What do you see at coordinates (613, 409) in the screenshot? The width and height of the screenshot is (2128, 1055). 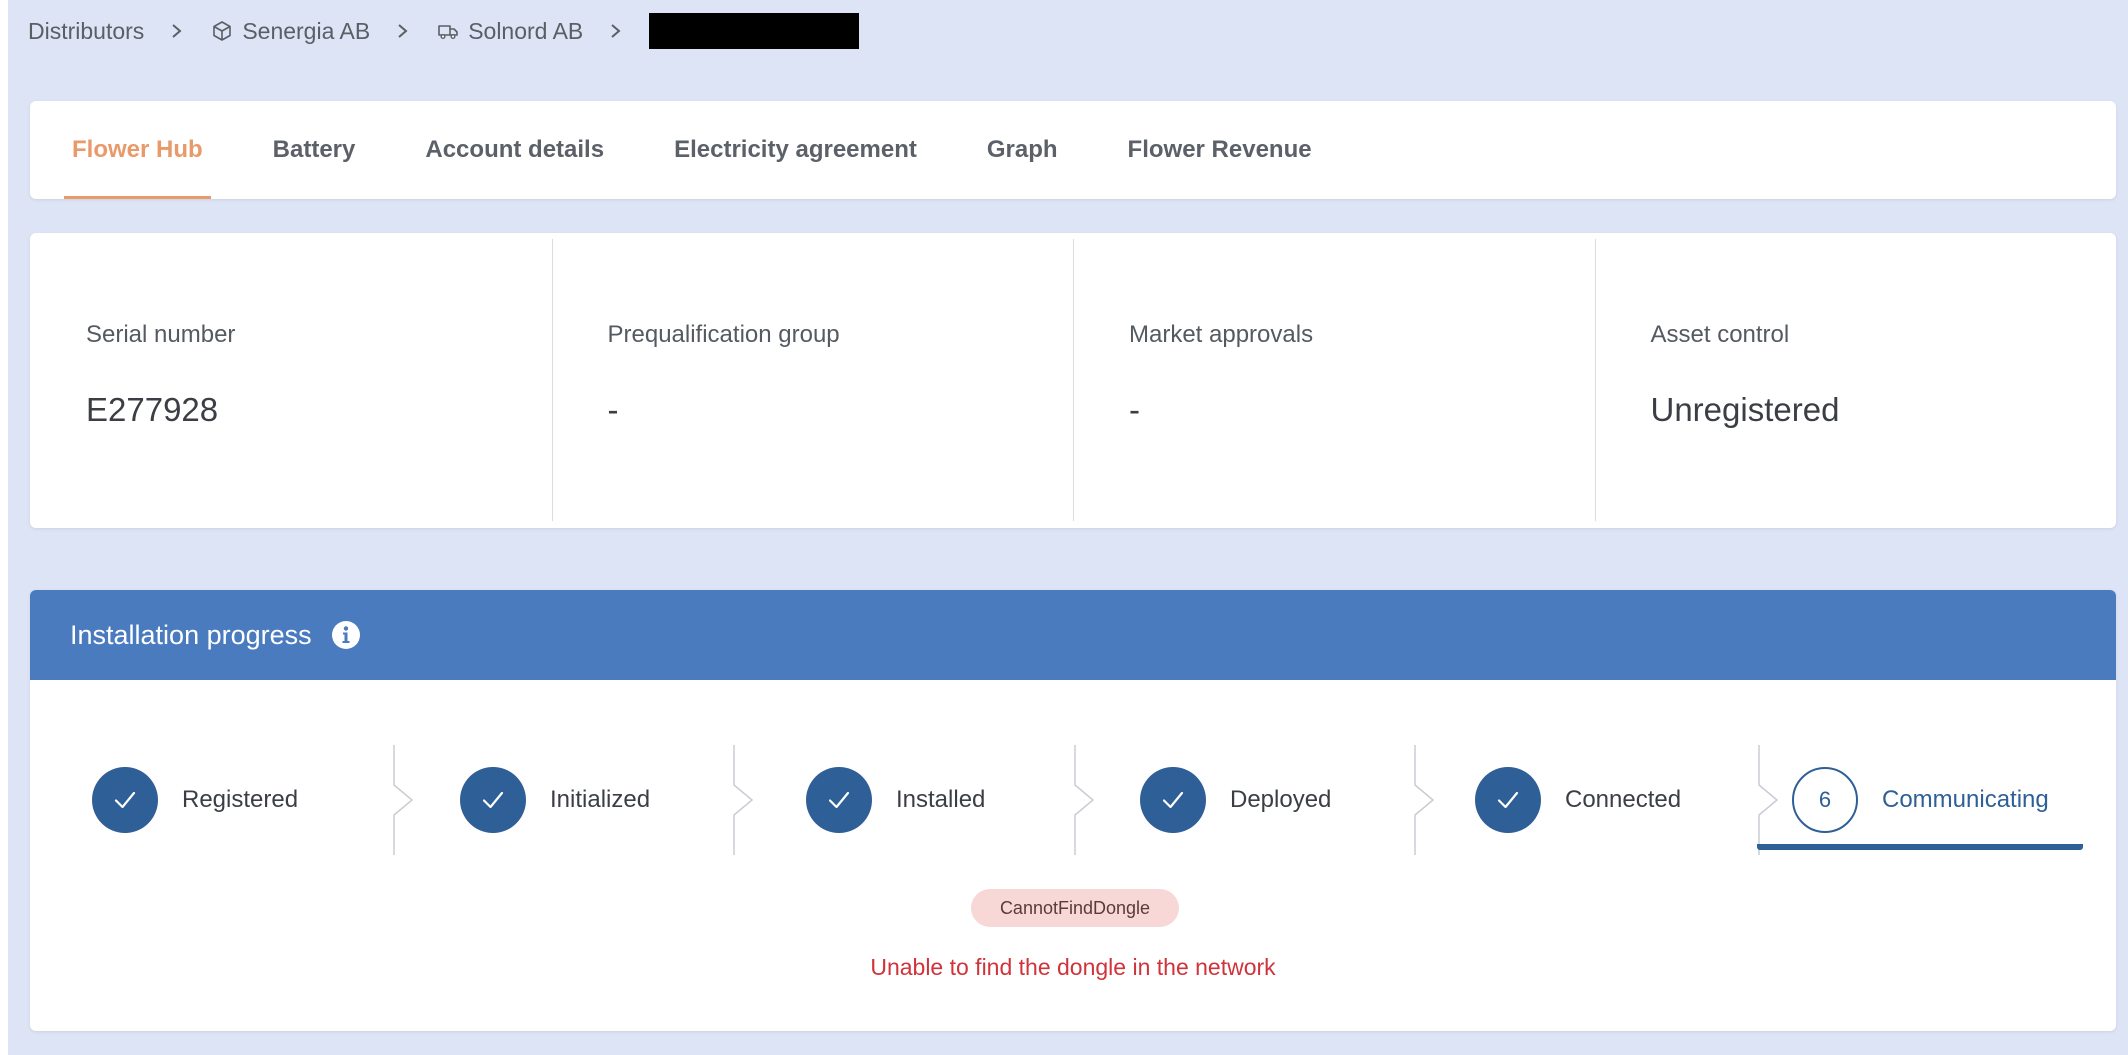 I see `prequalification-group-value: -` at bounding box center [613, 409].